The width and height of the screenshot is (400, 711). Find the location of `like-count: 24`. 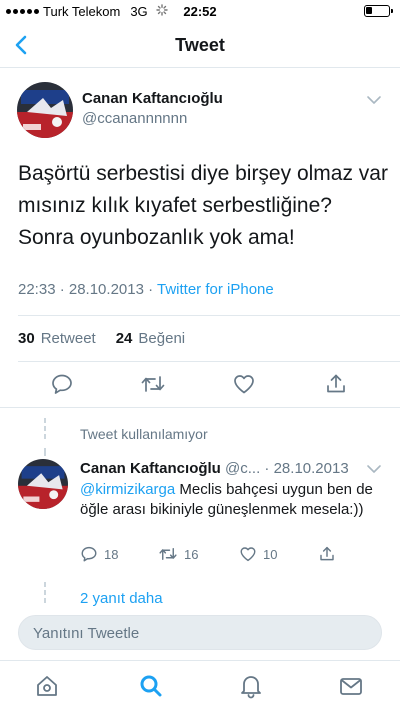

like-count: 24 is located at coordinates (124, 338).